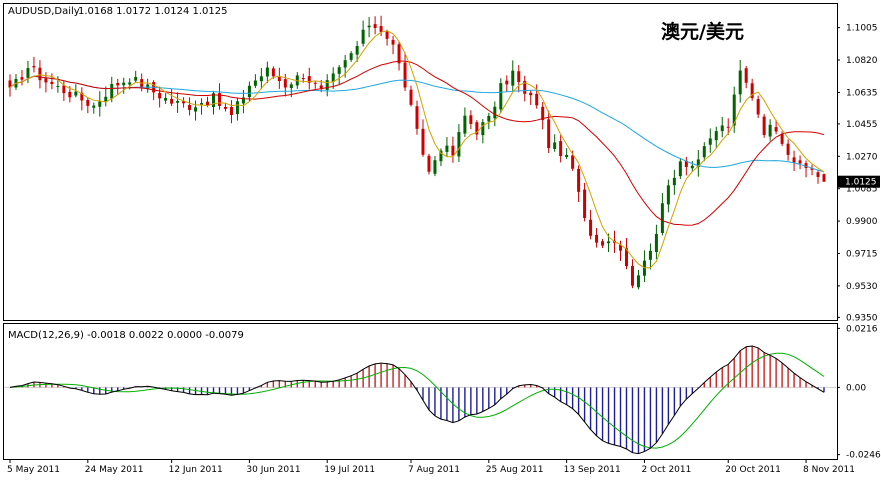  Describe the element at coordinates (862, 93) in the screenshot. I see `price-y-tick-label: 1.0635` at that location.